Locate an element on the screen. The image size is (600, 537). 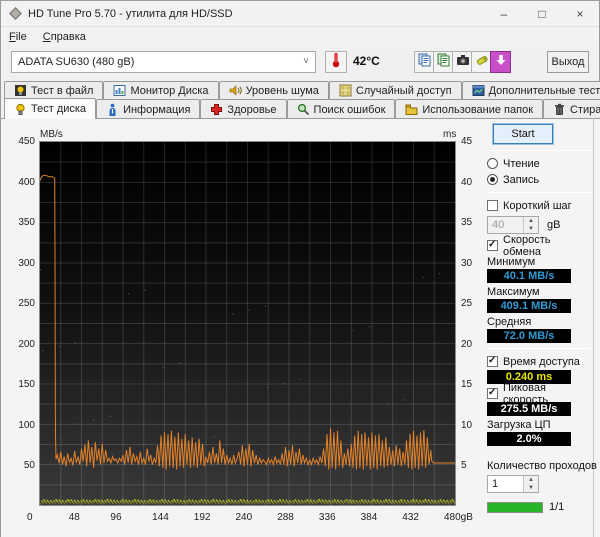
write-radio-row: Запись is located at coordinates (539, 179).